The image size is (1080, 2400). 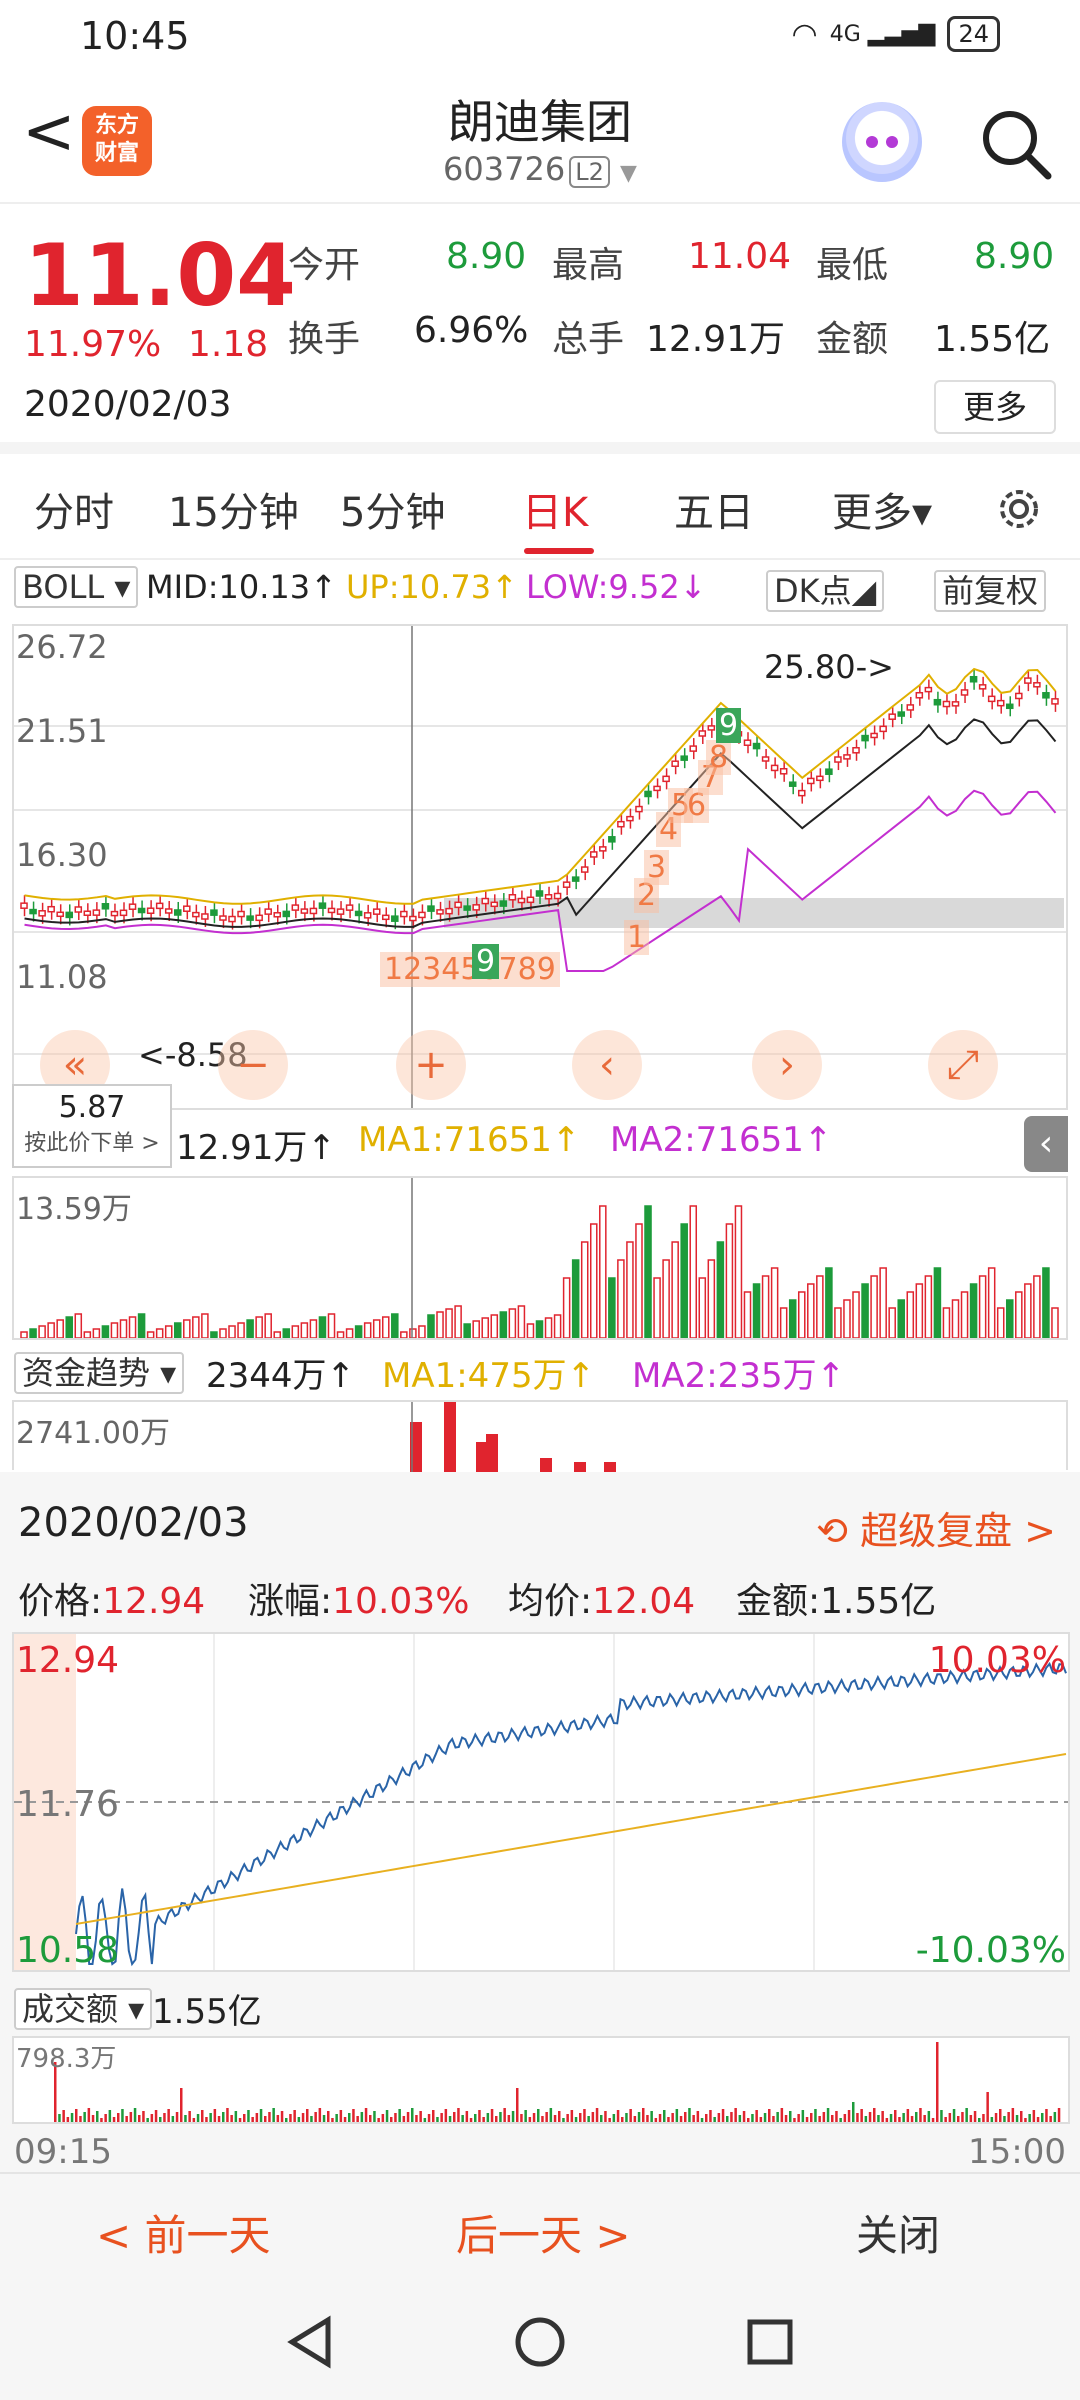 I want to click on fund-selector: 资金趋势 ▾, so click(x=99, y=1371).